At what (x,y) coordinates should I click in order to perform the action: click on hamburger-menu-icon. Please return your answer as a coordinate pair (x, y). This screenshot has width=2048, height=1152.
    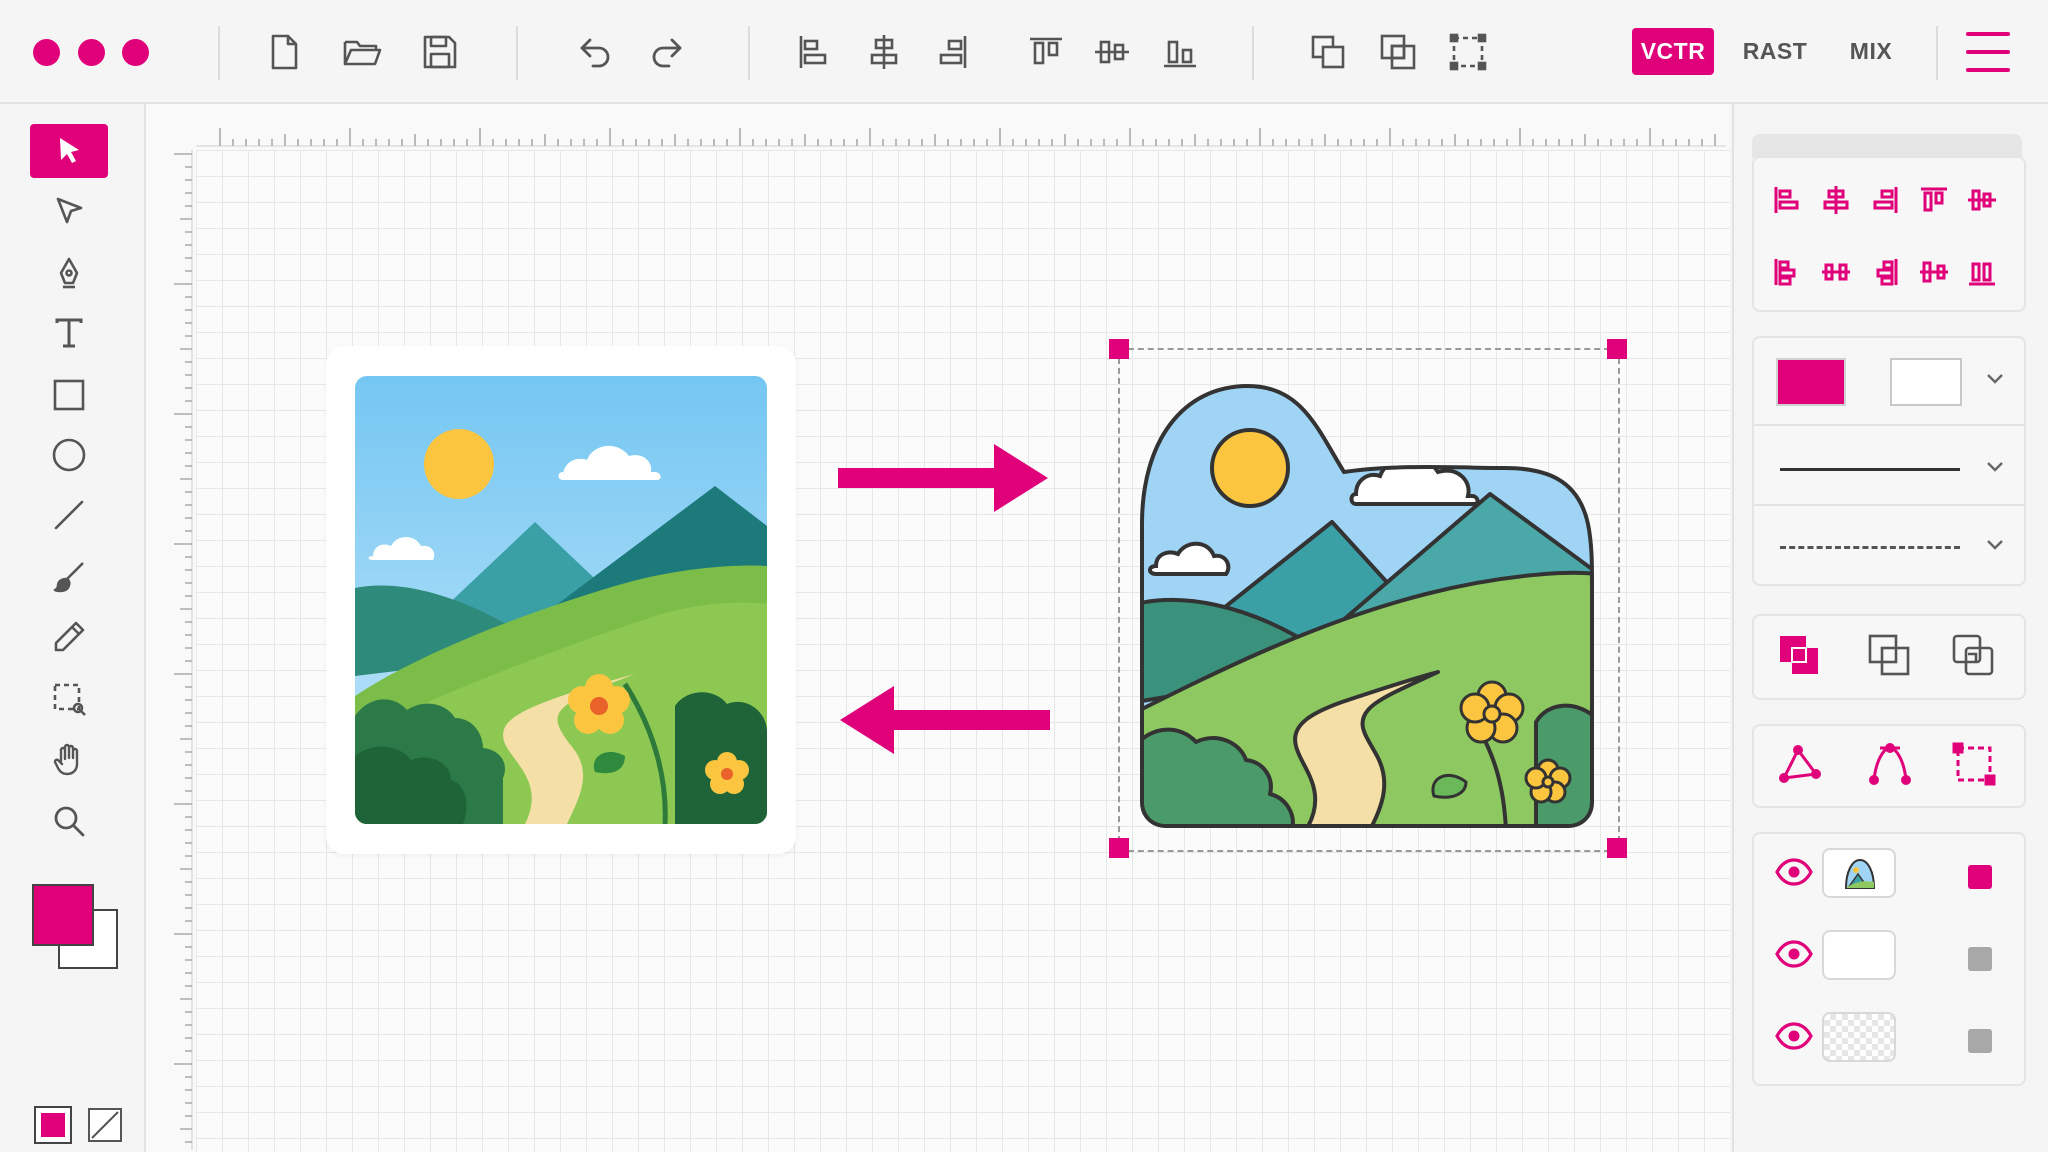
    Looking at the image, I should click on (1989, 52).